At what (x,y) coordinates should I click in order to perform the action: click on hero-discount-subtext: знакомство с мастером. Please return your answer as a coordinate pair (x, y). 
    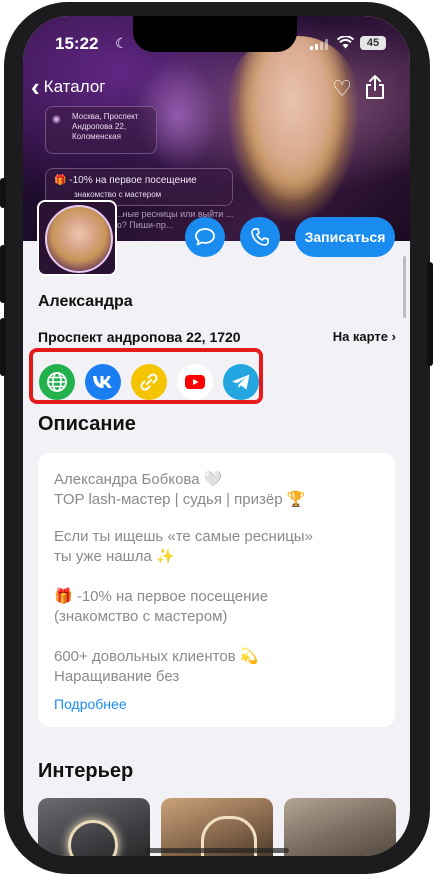
    Looking at the image, I should click on (118, 194).